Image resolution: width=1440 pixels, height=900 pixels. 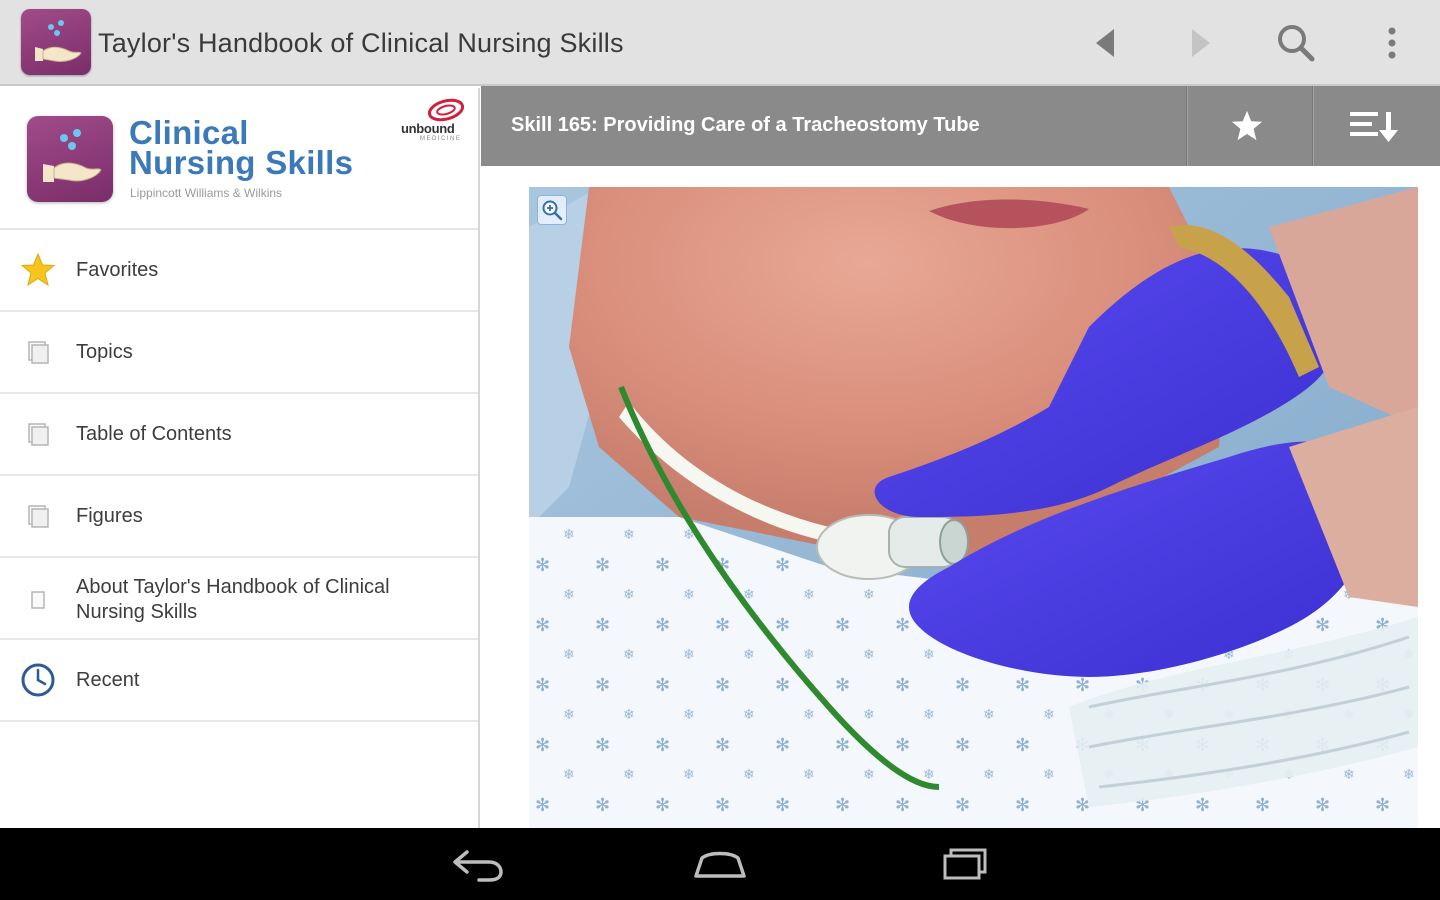 I want to click on system-back-button, so click(x=477, y=864).